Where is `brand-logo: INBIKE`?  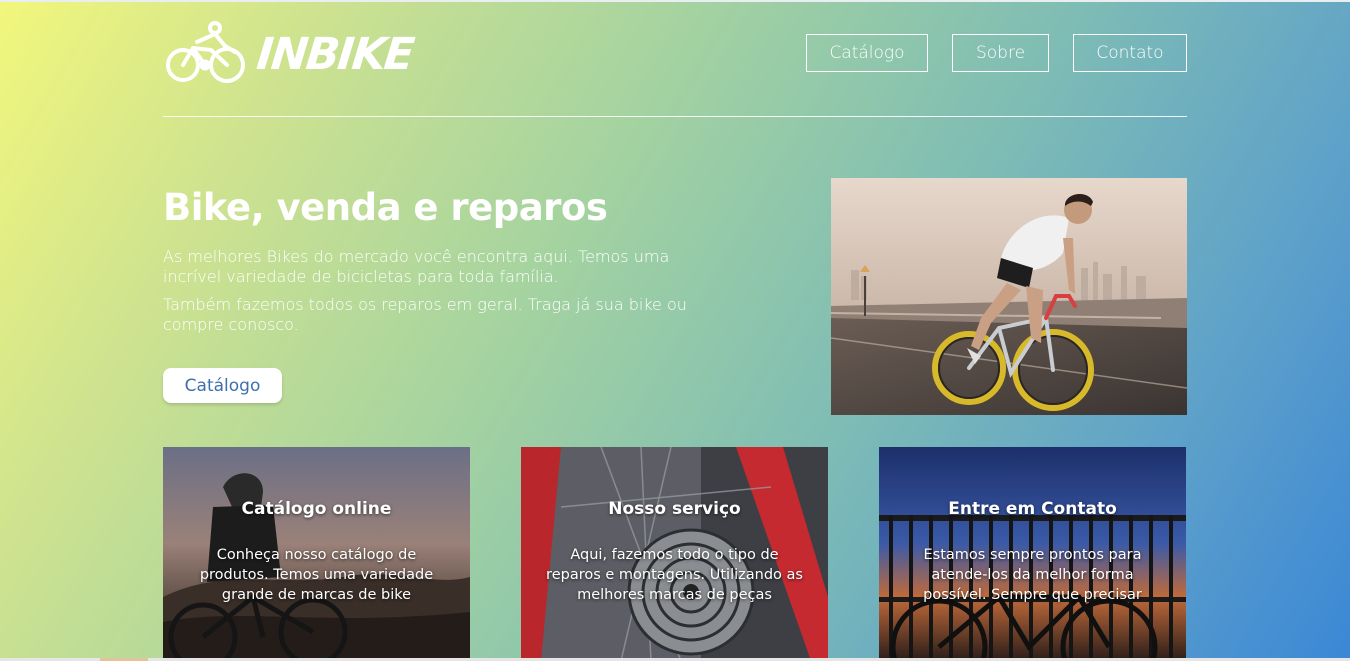
brand-logo: INBIKE is located at coordinates (289, 52).